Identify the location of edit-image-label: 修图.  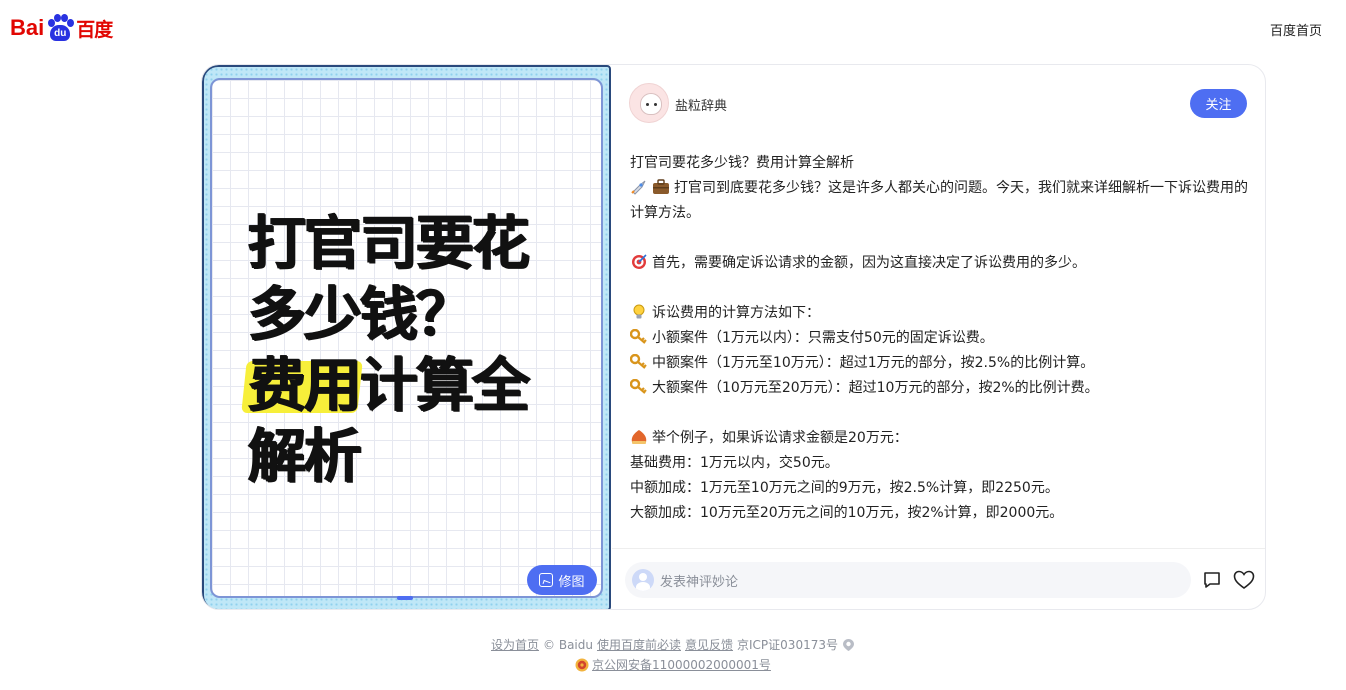
(571, 581).